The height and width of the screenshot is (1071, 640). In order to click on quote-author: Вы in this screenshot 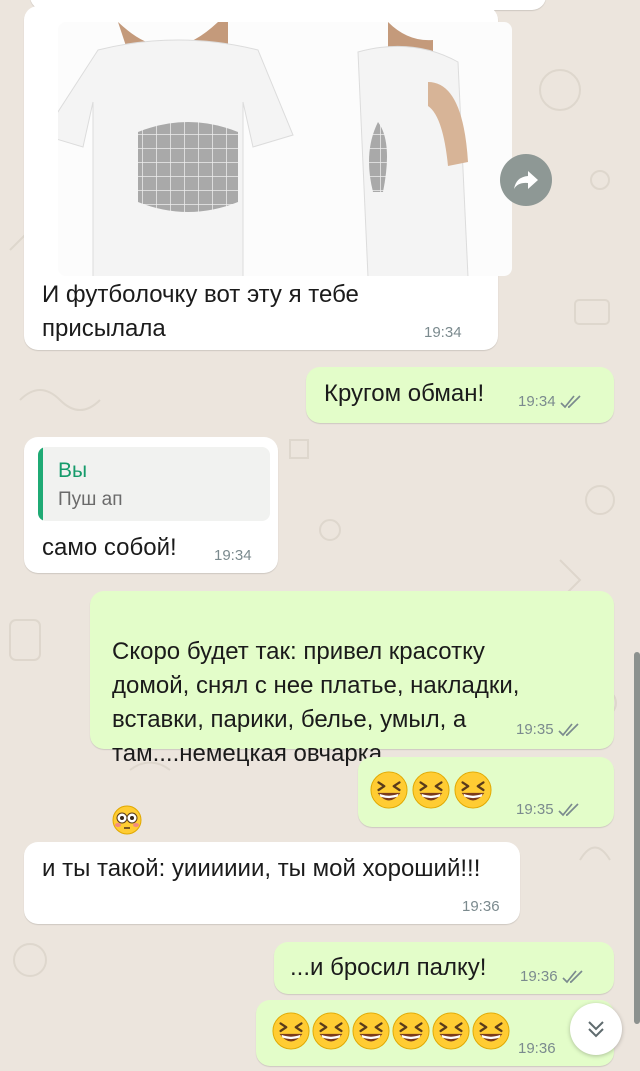, I will do `click(73, 470)`.